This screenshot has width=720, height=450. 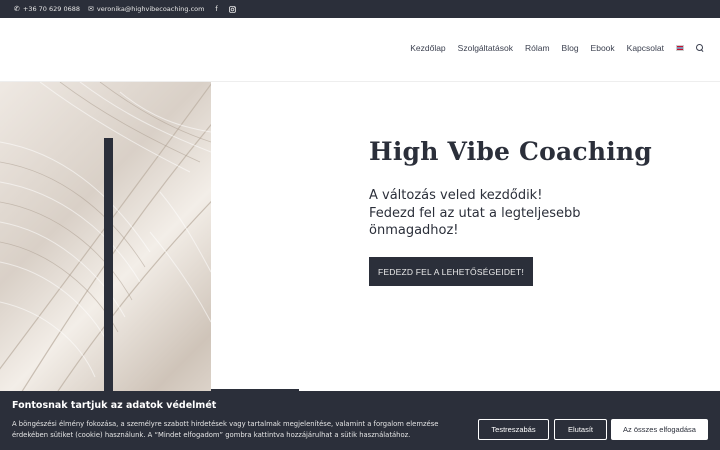 I want to click on hero-subtitle-line: önmagadhoz!, so click(x=414, y=230).